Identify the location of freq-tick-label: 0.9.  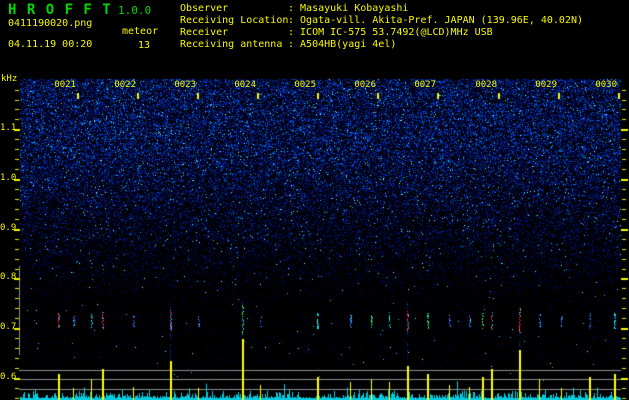
(8, 228).